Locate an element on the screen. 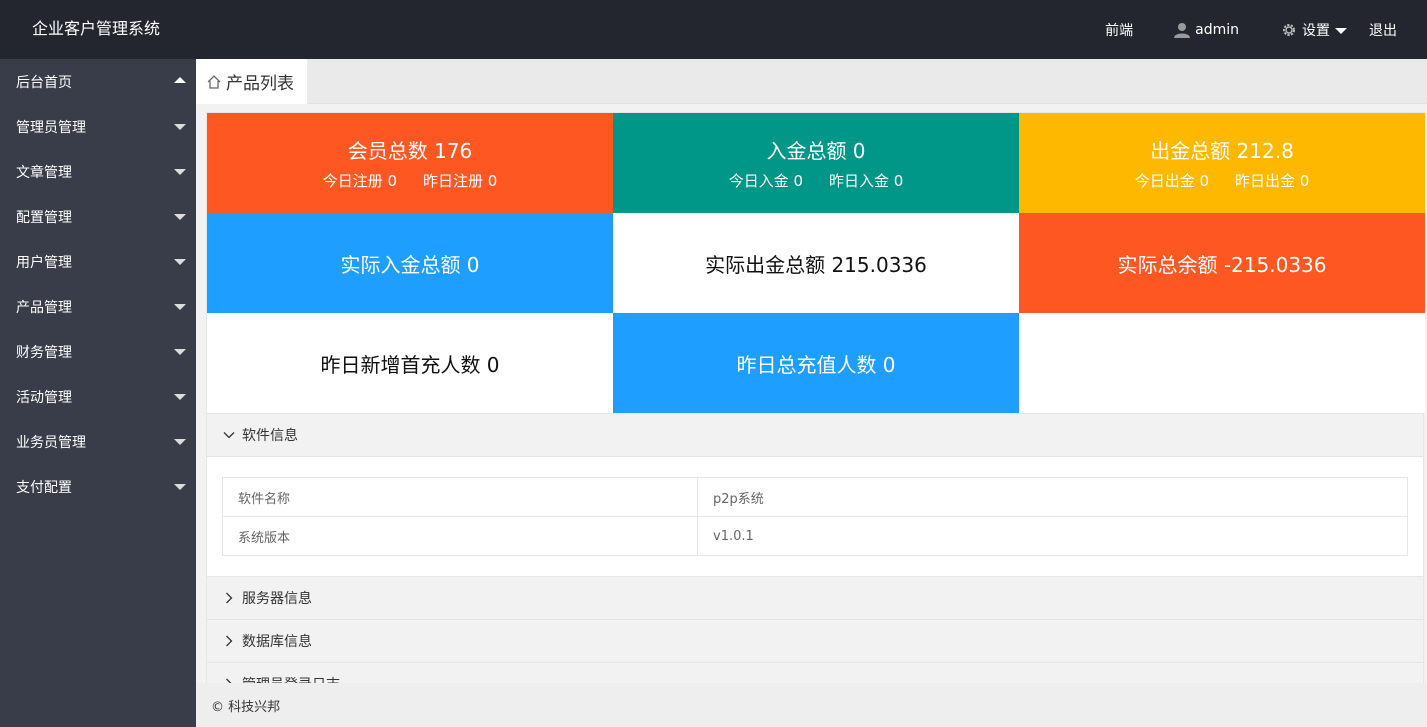 The image size is (1427, 727). sidebar-item-label: 后台首页 is located at coordinates (44, 82).